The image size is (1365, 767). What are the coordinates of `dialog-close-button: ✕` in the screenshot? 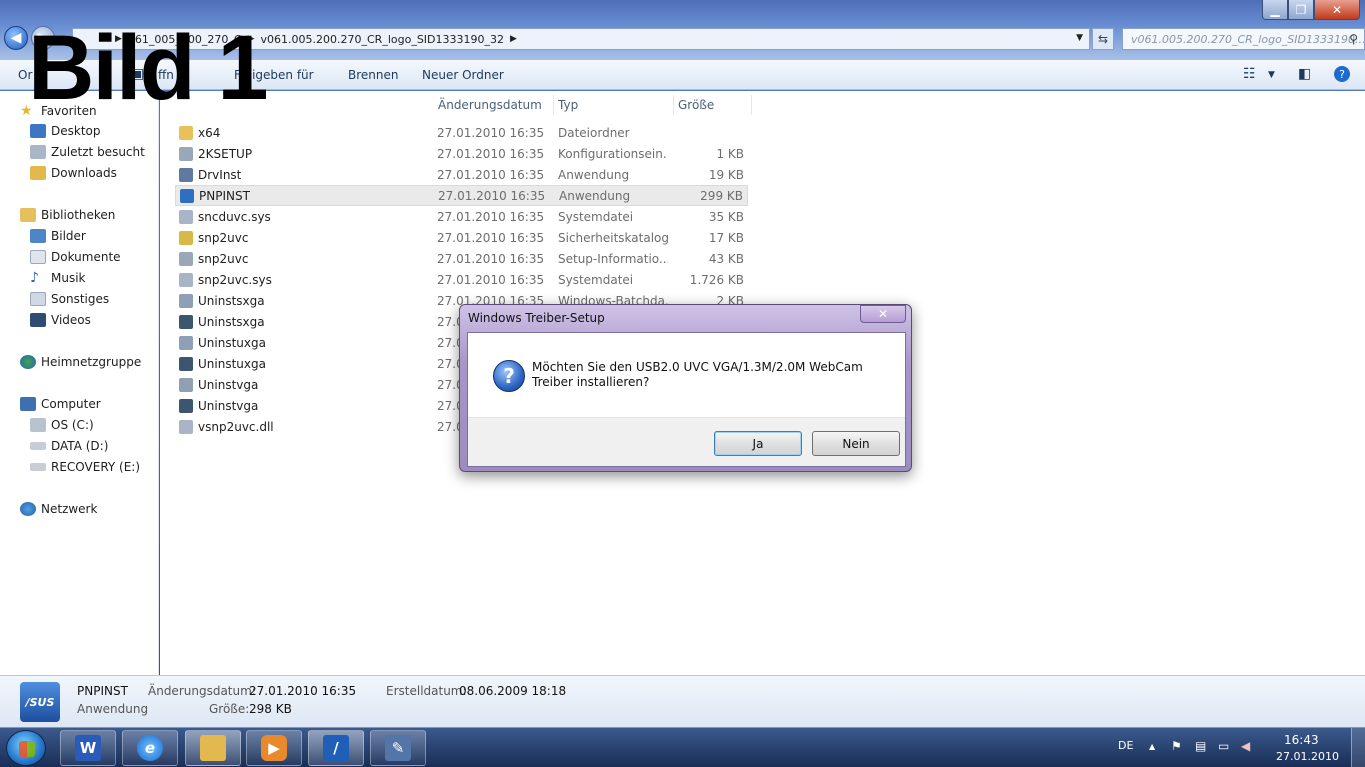 It's located at (883, 314).